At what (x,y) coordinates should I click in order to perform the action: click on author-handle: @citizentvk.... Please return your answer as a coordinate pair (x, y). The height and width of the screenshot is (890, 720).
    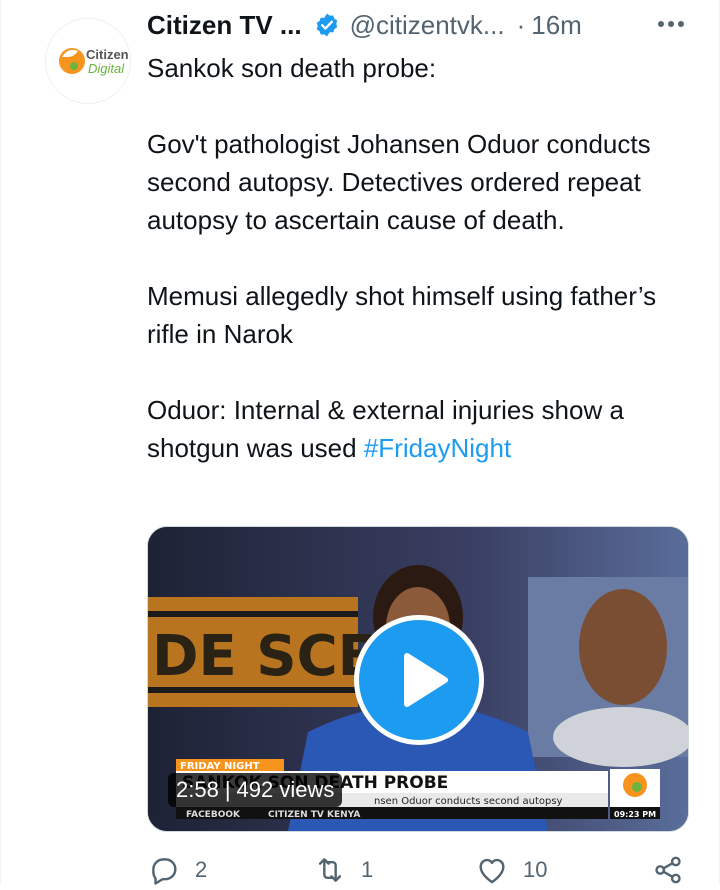
    Looking at the image, I should click on (427, 25).